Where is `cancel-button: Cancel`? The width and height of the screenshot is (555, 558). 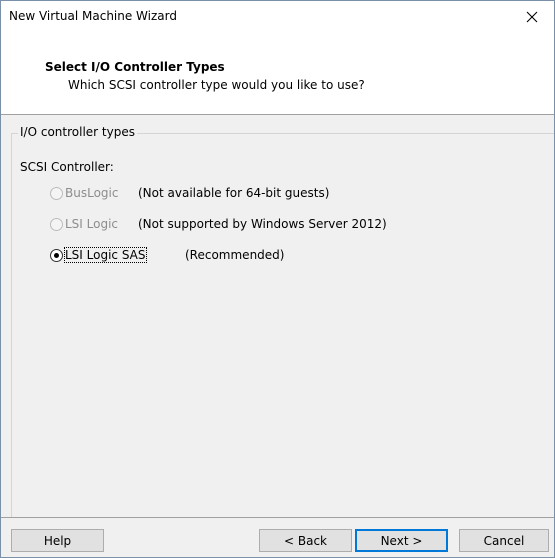
cancel-button: Cancel is located at coordinates (504, 540).